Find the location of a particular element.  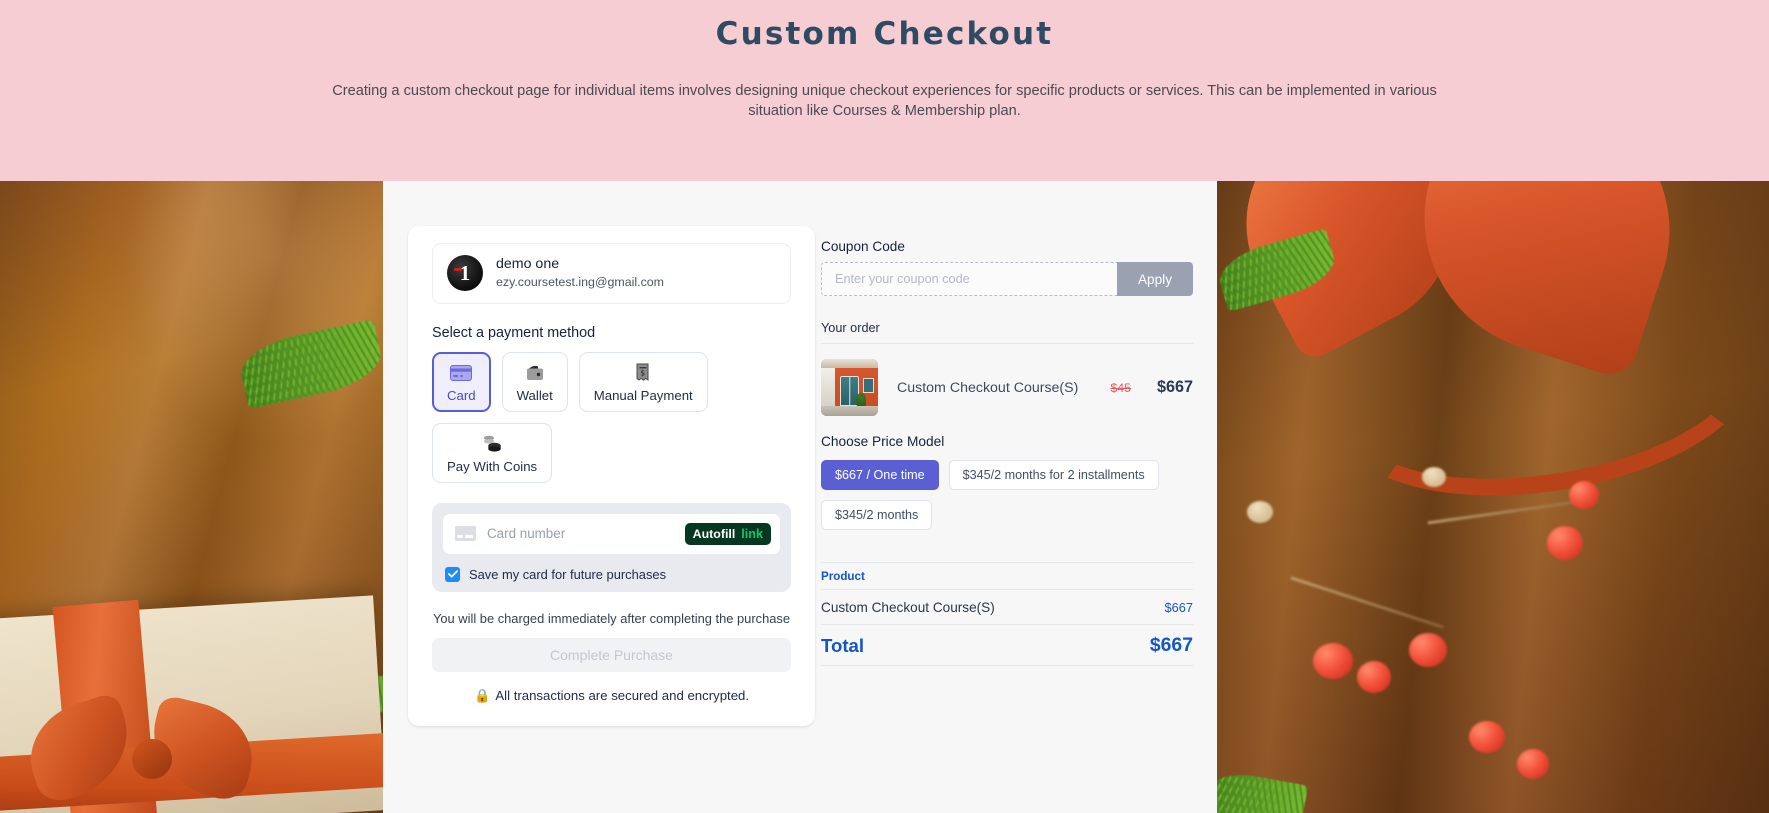

autofill-link-button: Autofill link is located at coordinates (727, 533).